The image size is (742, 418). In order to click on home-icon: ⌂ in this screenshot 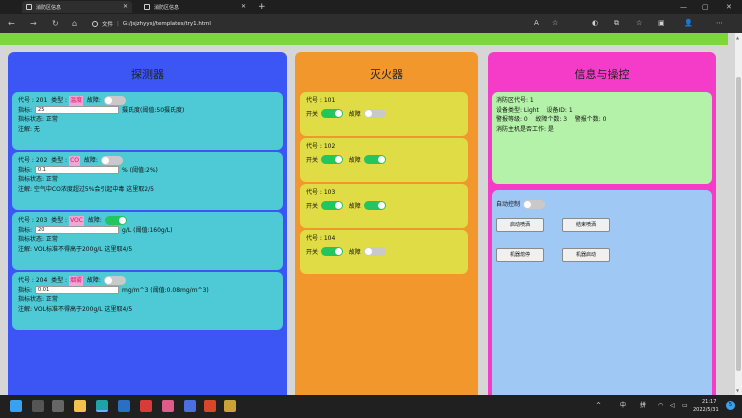, I will do `click(74, 23)`.